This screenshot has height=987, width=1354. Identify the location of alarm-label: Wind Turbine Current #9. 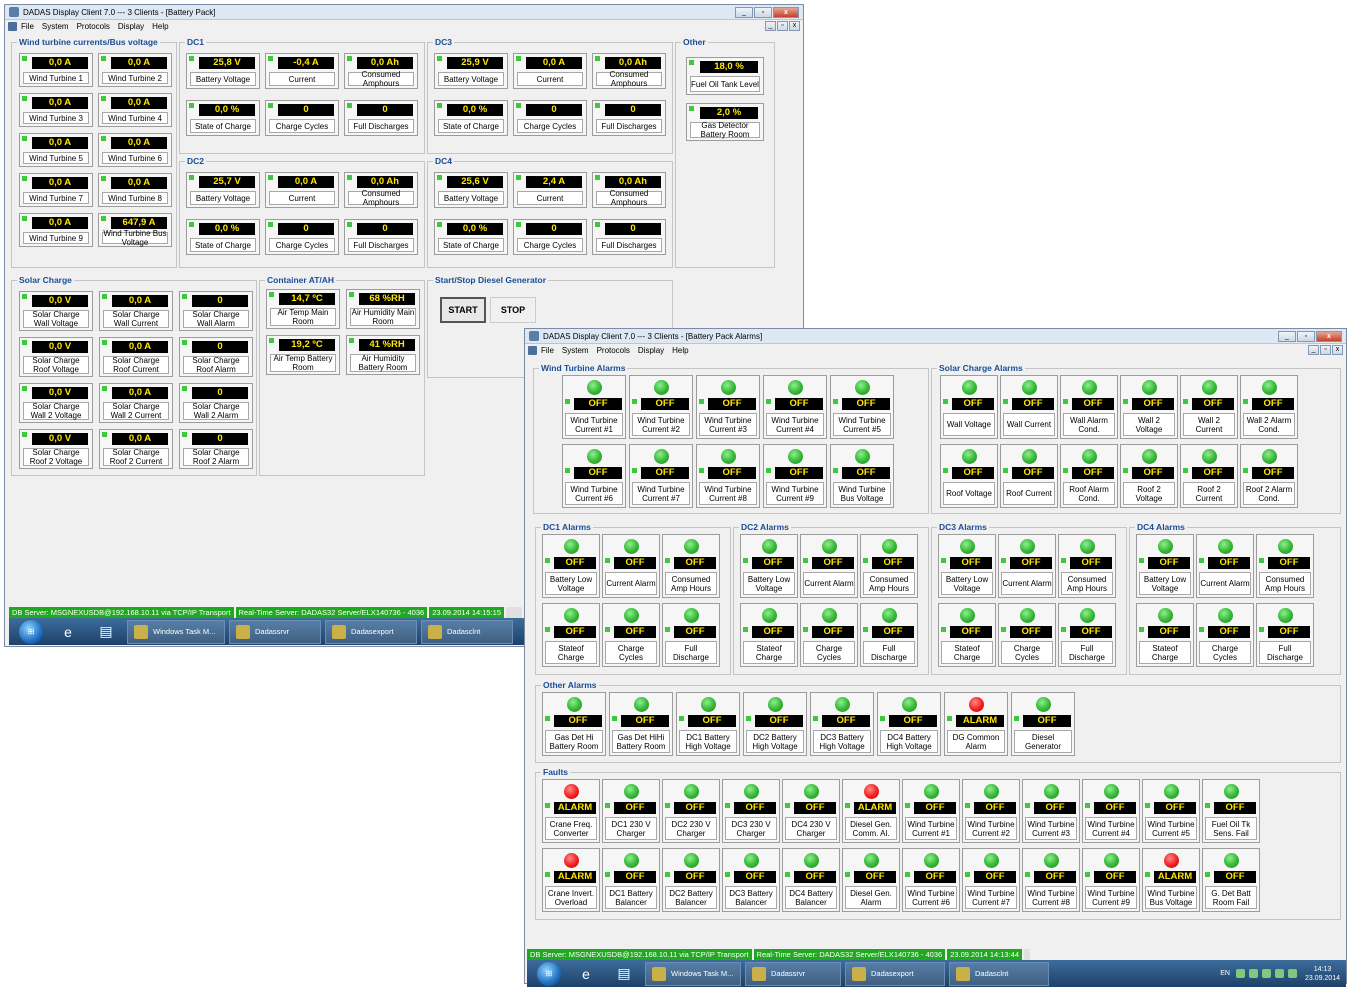
(1111, 897).